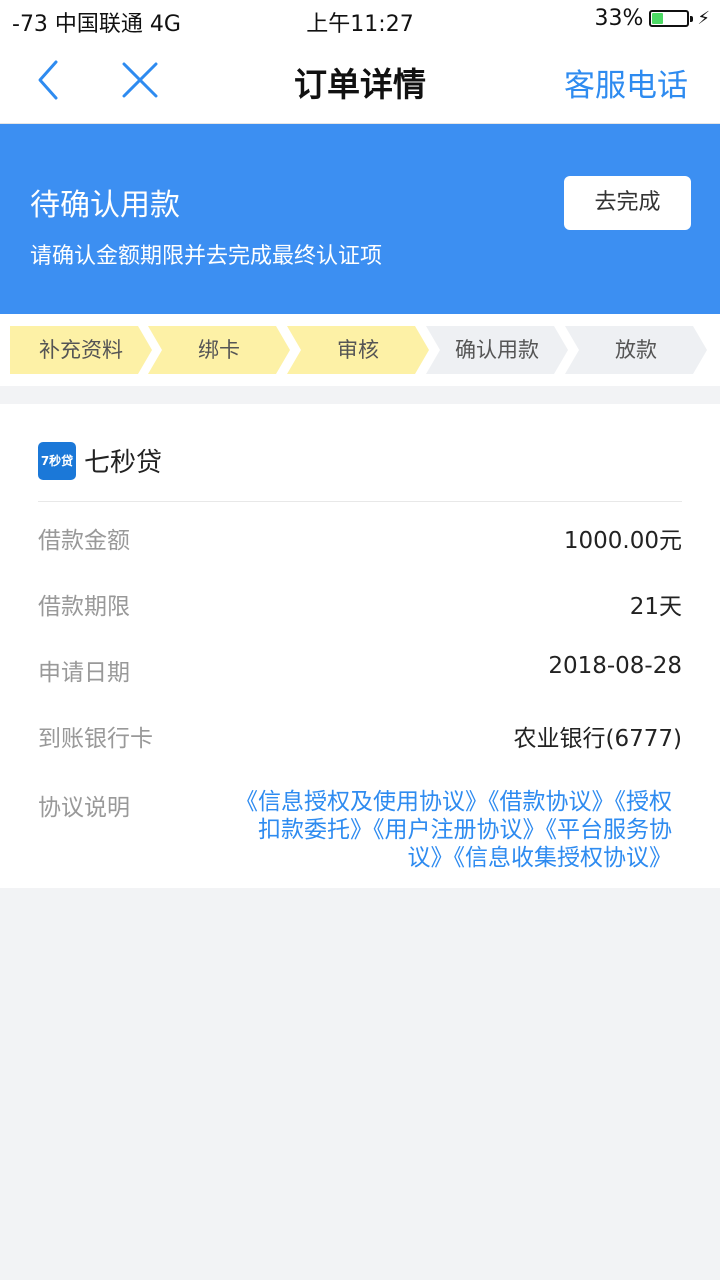 This screenshot has width=720, height=1280. Describe the element at coordinates (627, 203) in the screenshot. I see `go-complete-button: 去完成` at that location.